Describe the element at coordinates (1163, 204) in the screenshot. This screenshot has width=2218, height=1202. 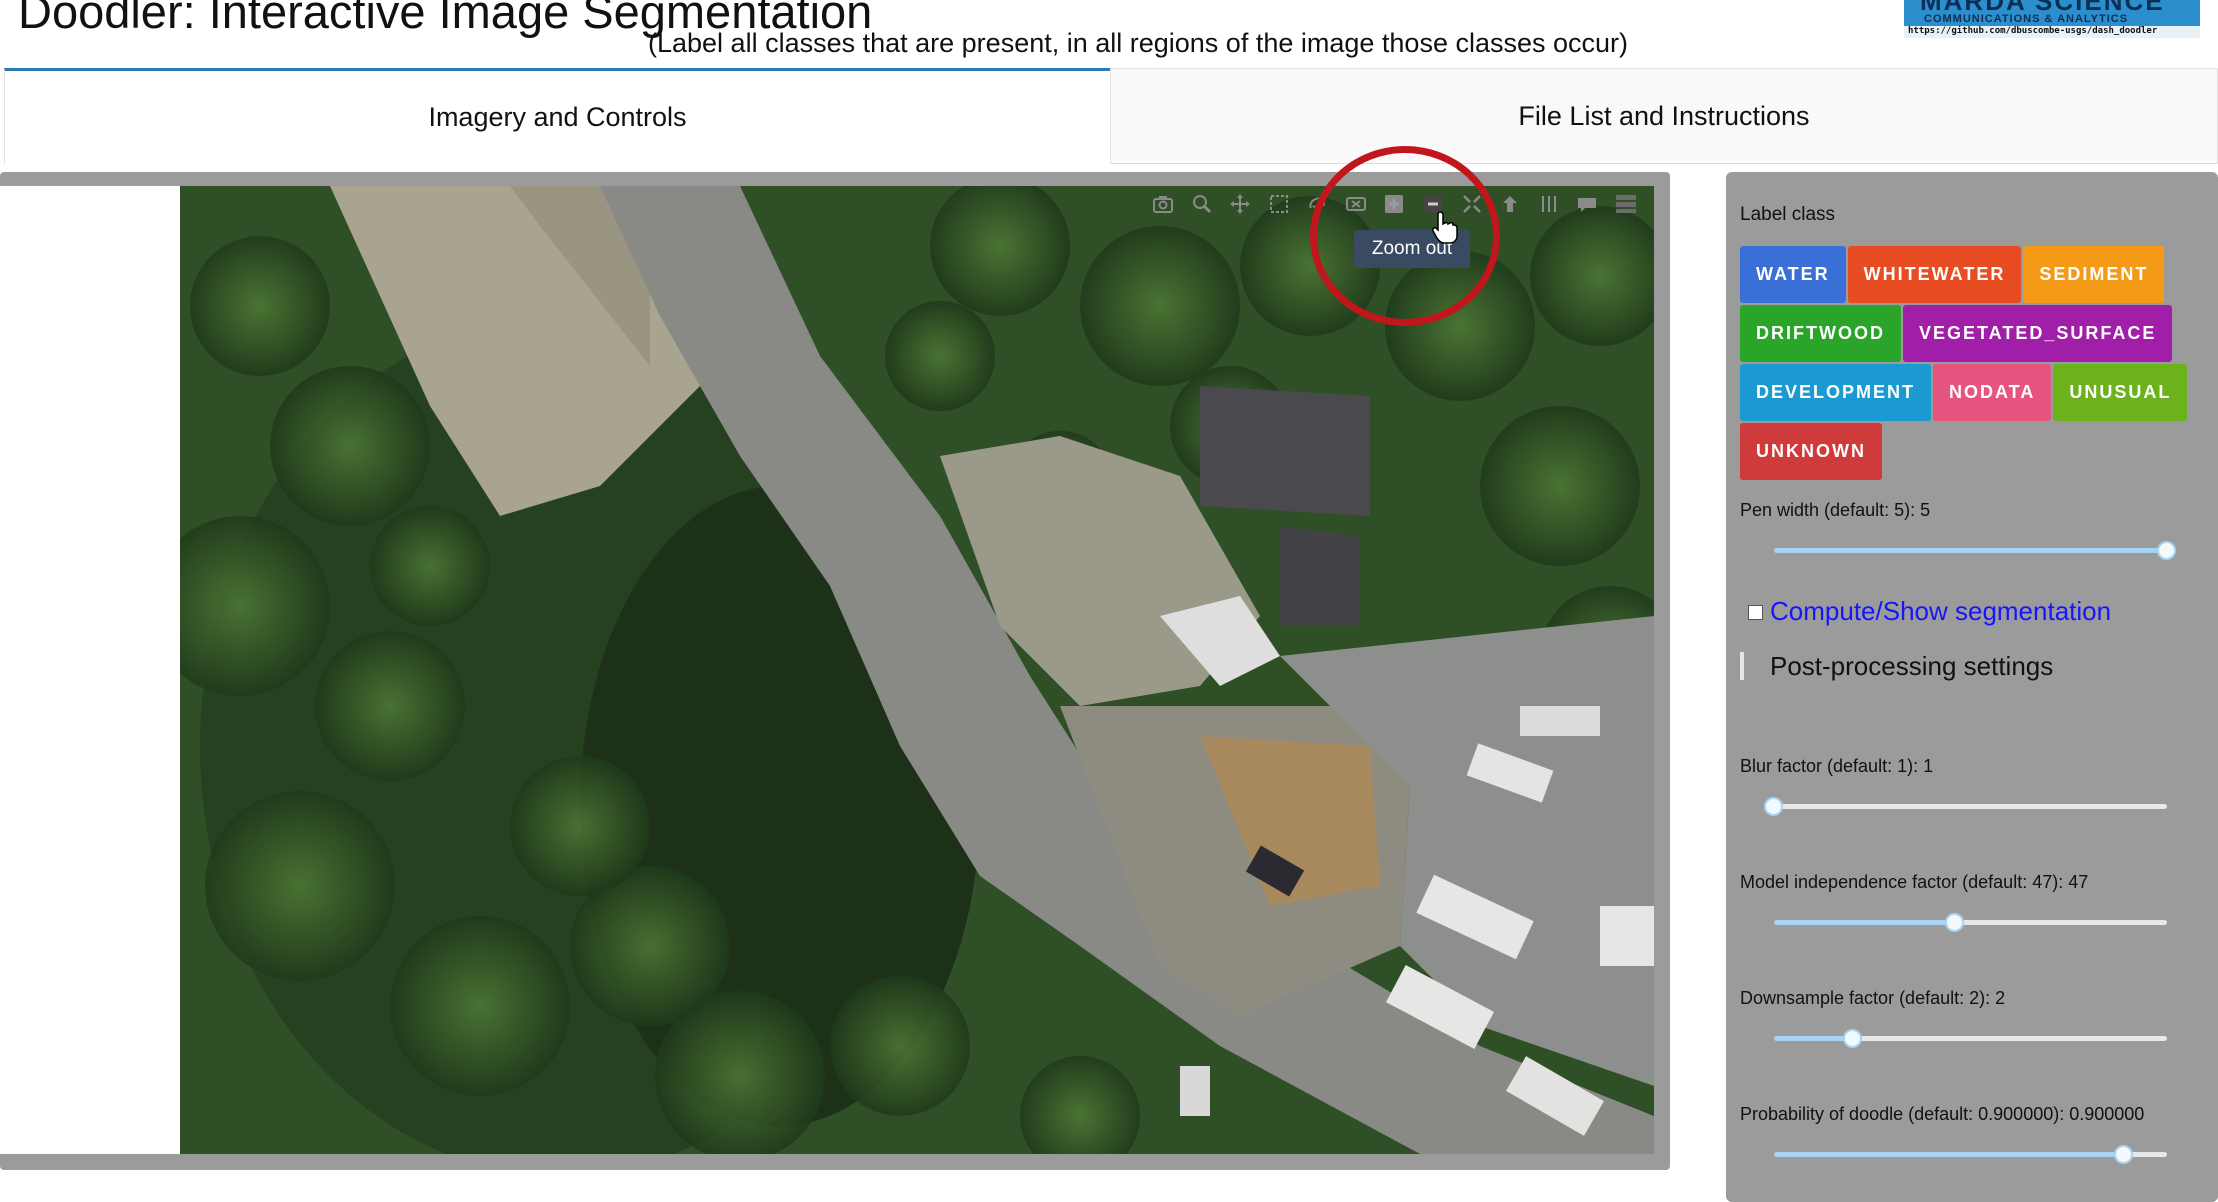
I see `camera-icon` at that location.